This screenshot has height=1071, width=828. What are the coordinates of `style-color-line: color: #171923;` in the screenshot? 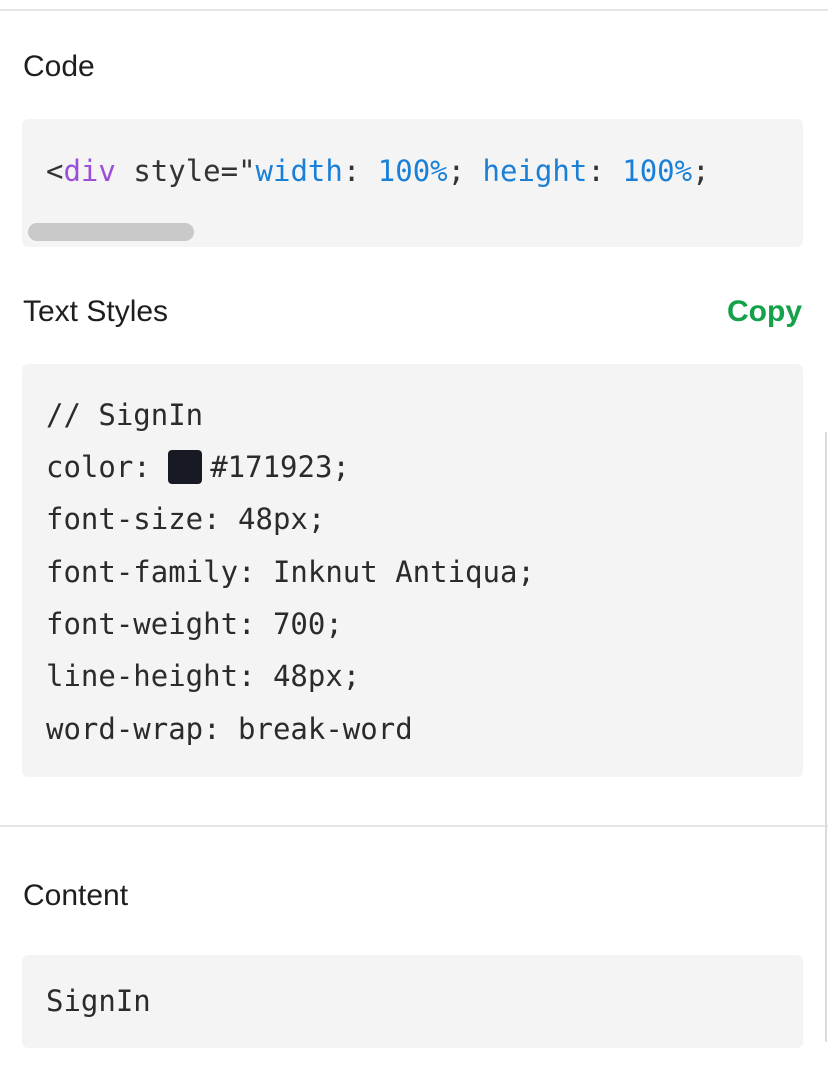 It's located at (198, 467).